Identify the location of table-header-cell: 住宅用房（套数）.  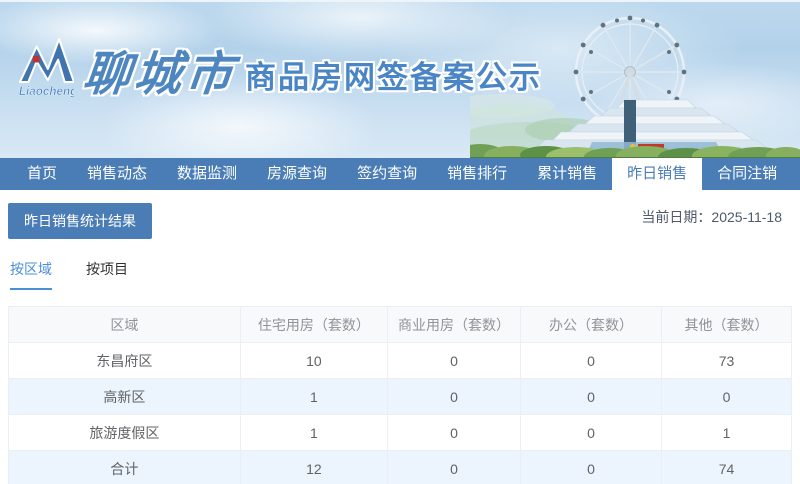
(313, 324).